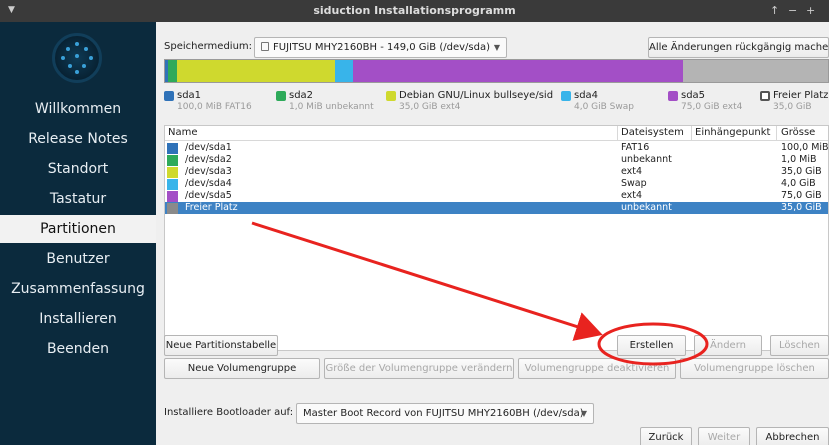 The height and width of the screenshot is (445, 829). Describe the element at coordinates (476, 95) in the screenshot. I see `legend-label: Debian GNU/Linux bullseye/sid` at that location.